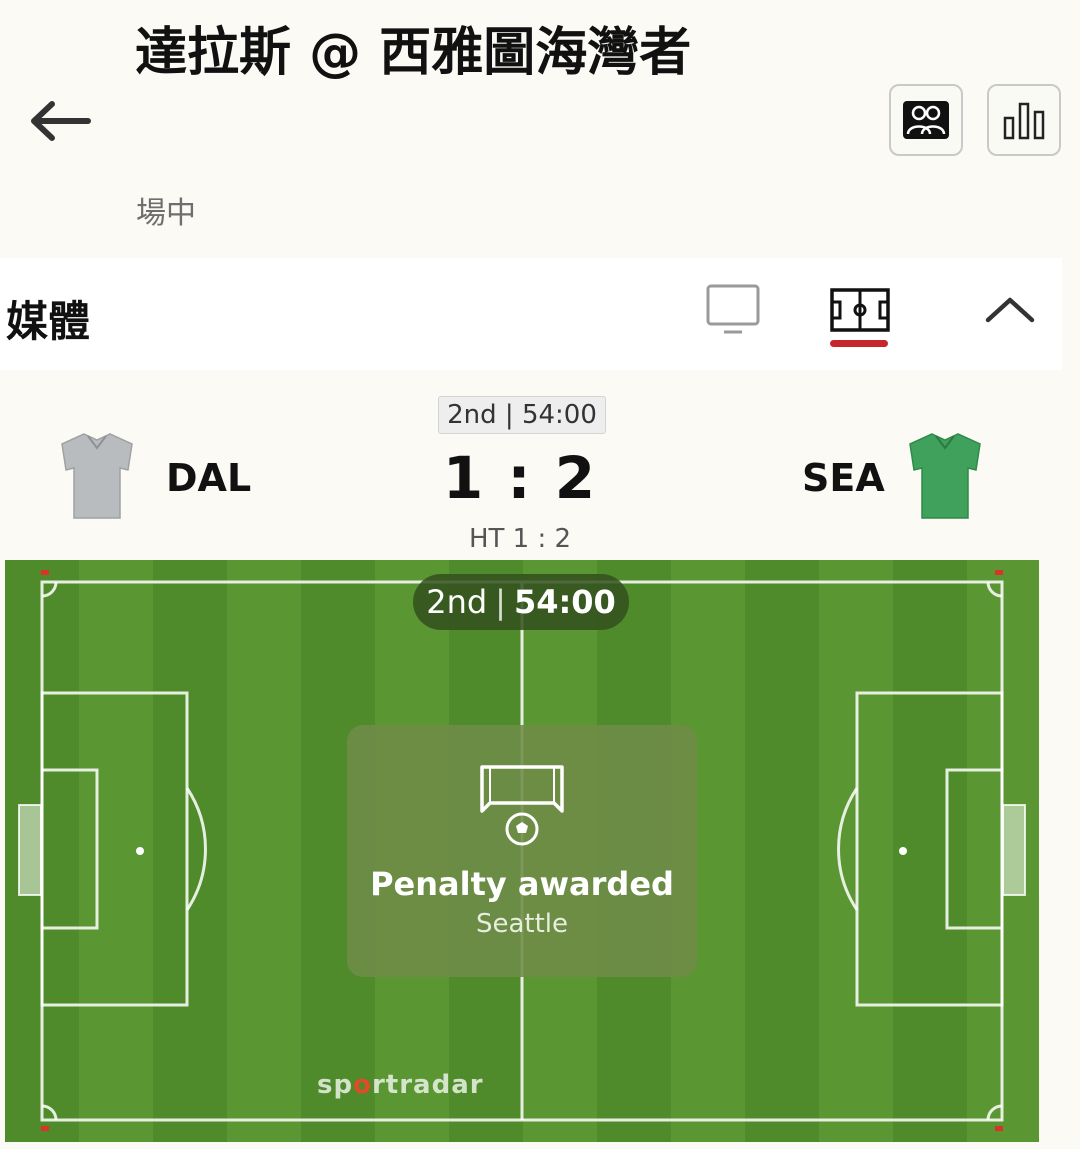 The width and height of the screenshot is (1080, 1149). What do you see at coordinates (945, 476) in the screenshot?
I see `away-shirt-icon` at bounding box center [945, 476].